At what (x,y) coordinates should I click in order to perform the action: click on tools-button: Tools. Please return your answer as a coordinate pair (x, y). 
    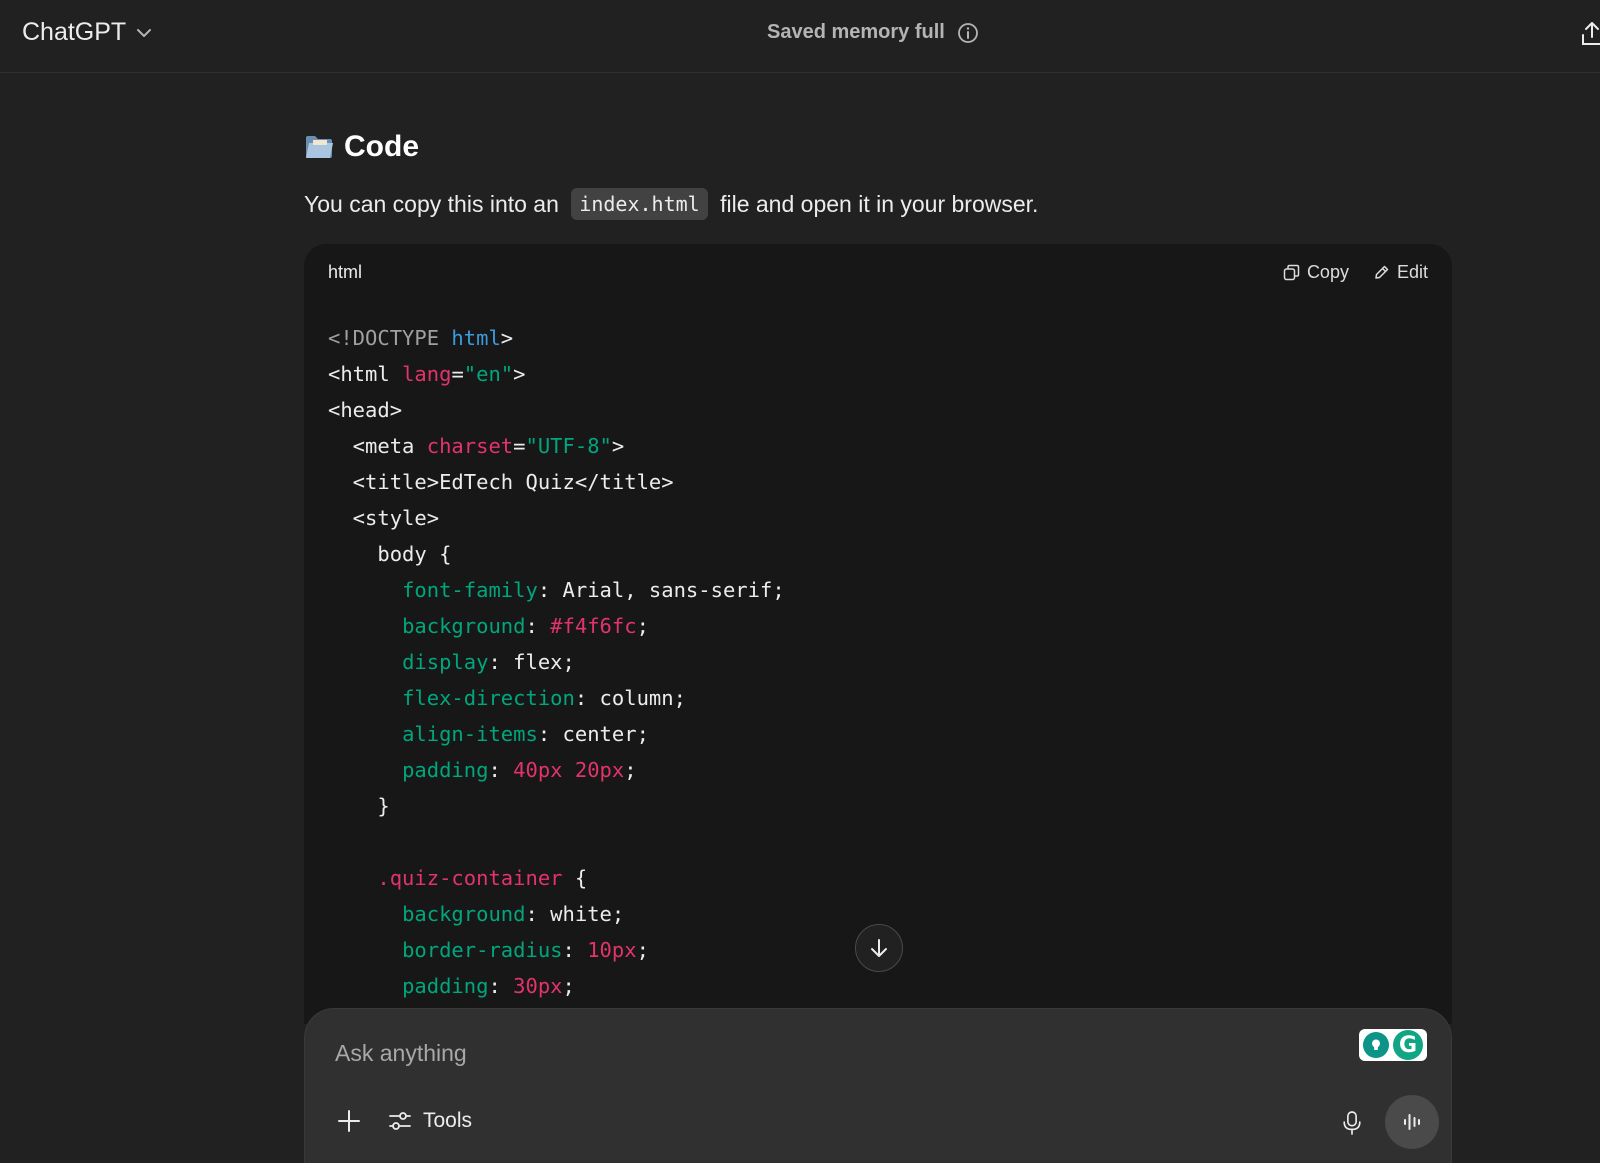
    Looking at the image, I should click on (429, 1121).